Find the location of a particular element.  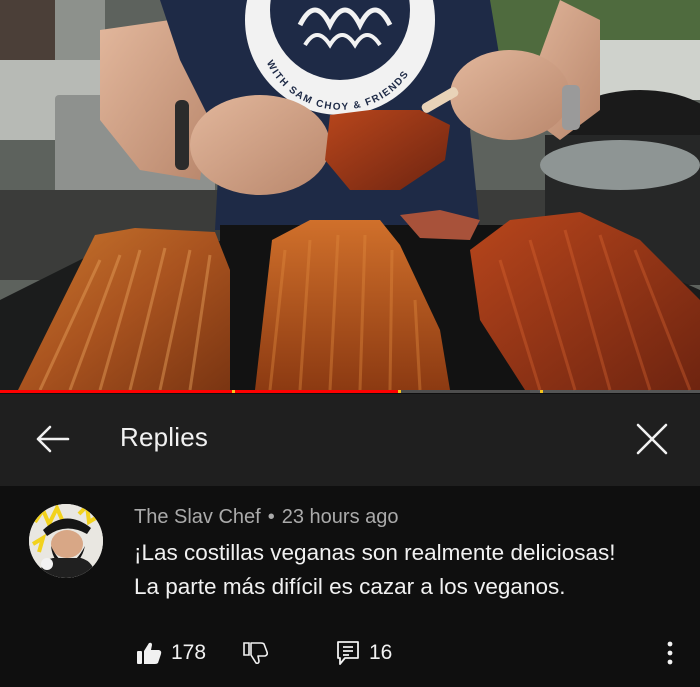

avatar is located at coordinates (66, 541).